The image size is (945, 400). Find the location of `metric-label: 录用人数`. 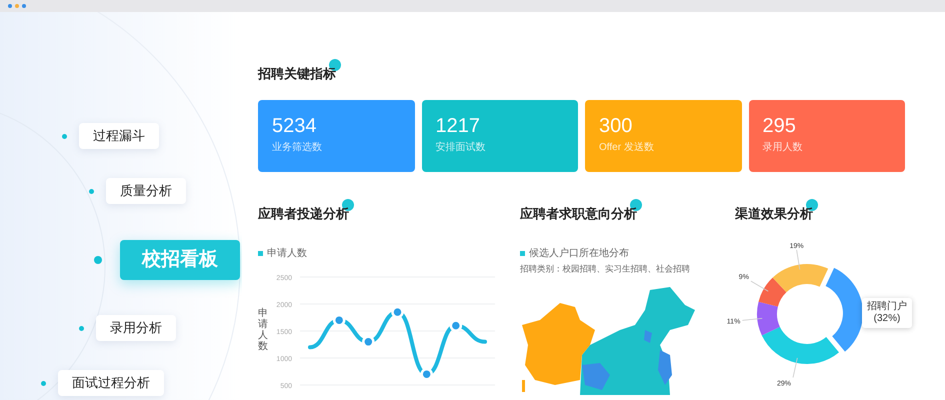

metric-label: 录用人数 is located at coordinates (783, 148).